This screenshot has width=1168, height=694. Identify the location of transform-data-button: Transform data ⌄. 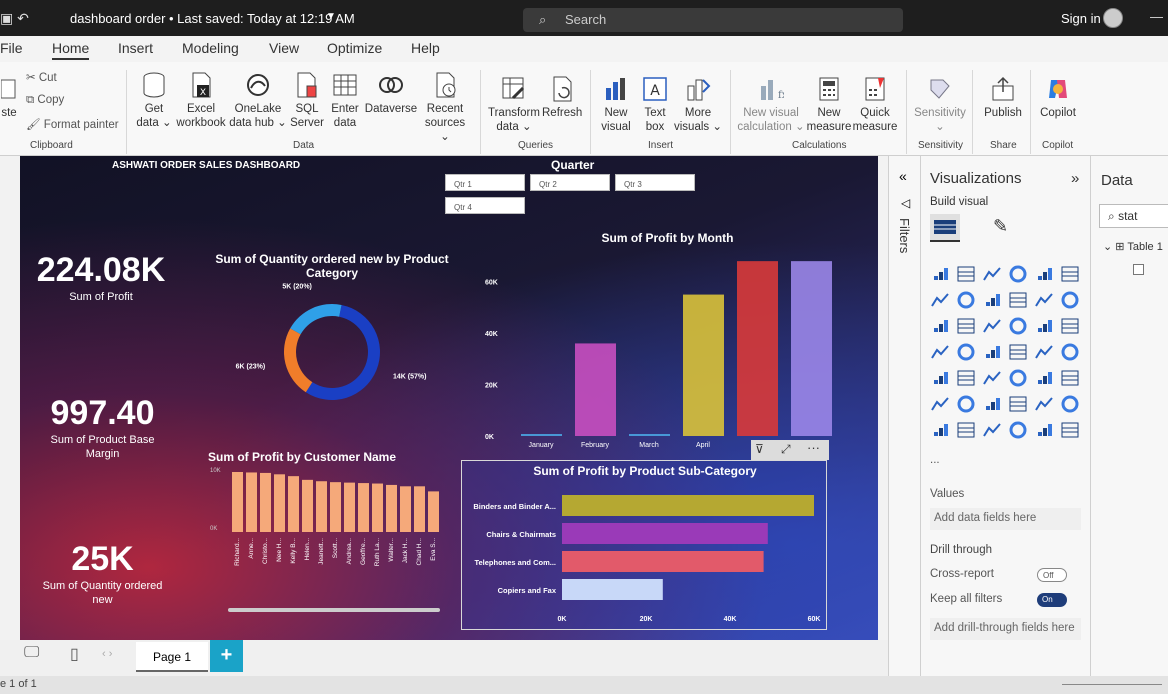
(514, 105).